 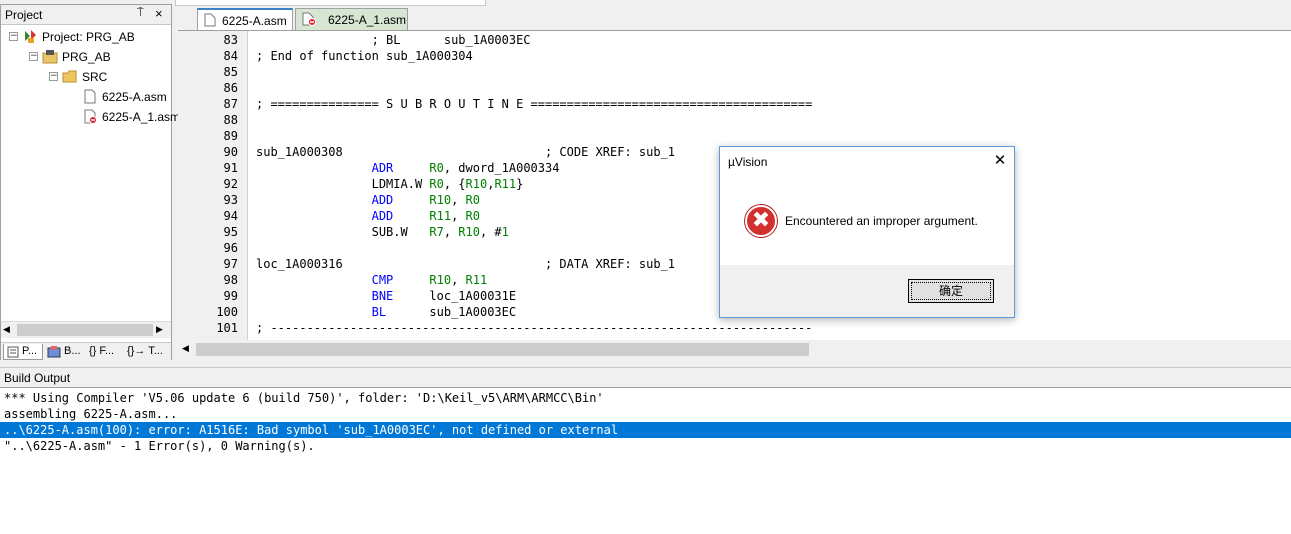 I want to click on build-output-header: Build Output, so click(x=645, y=377).